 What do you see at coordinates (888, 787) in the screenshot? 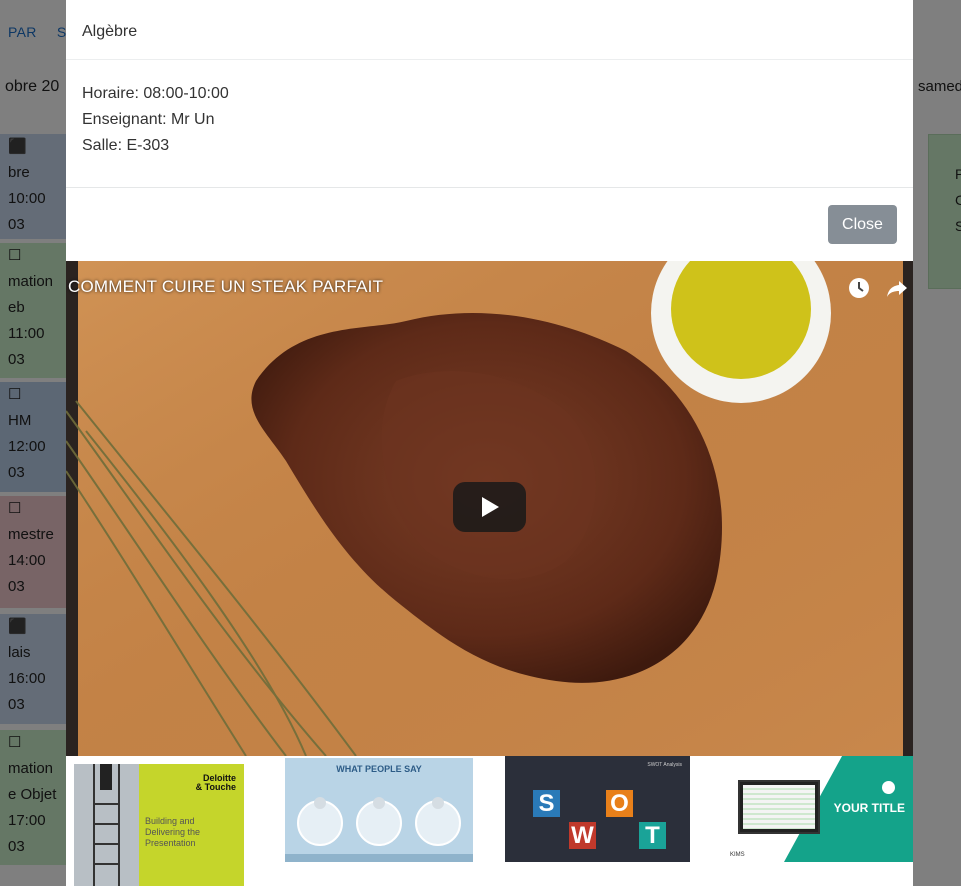
I see `circle-icon` at bounding box center [888, 787].